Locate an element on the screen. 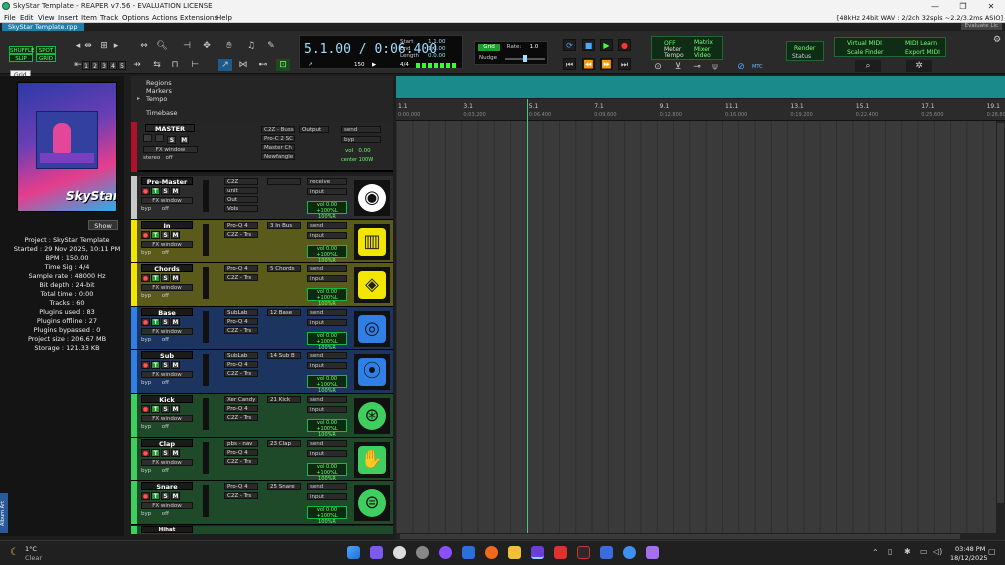 This screenshot has width=1005, height=565. ruler-bar-label: 19.1 is located at coordinates (993, 106).